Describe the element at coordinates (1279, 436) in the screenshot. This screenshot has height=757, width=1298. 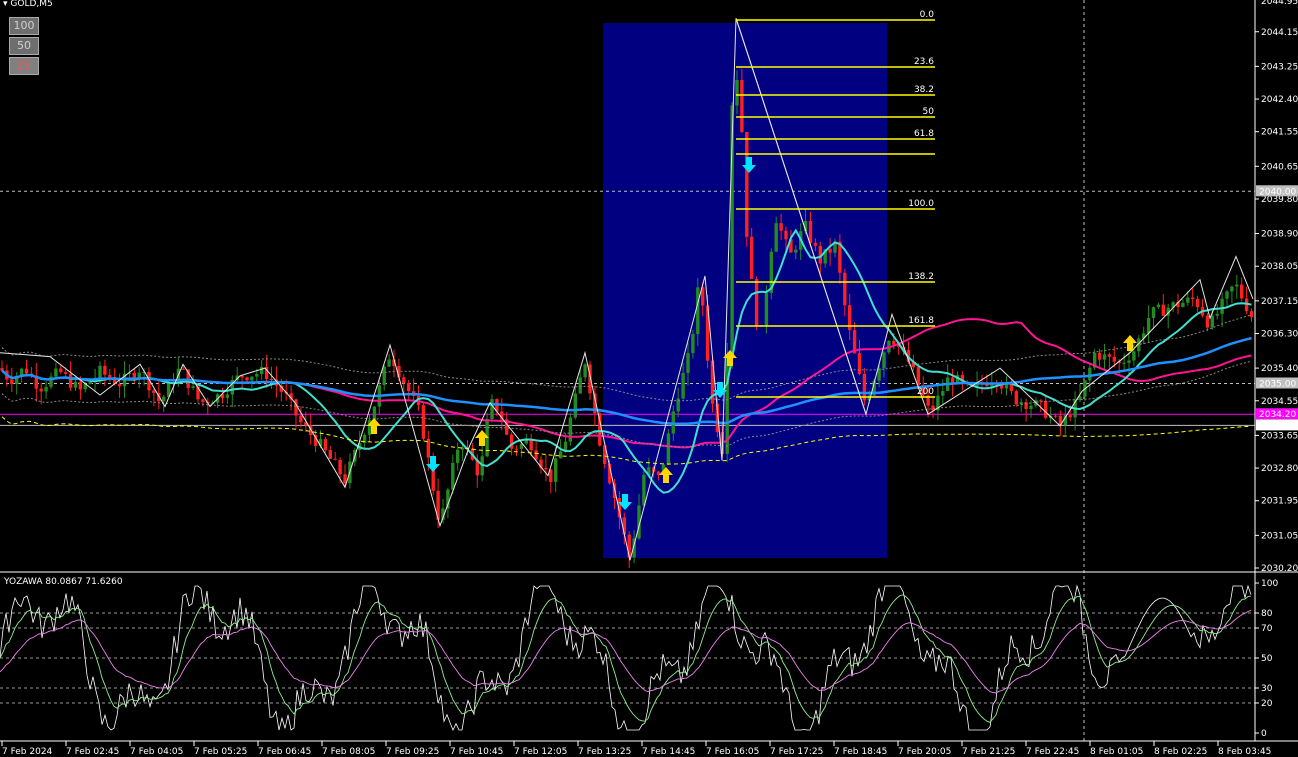
I see `price-tick-label: 2033.65` at that location.